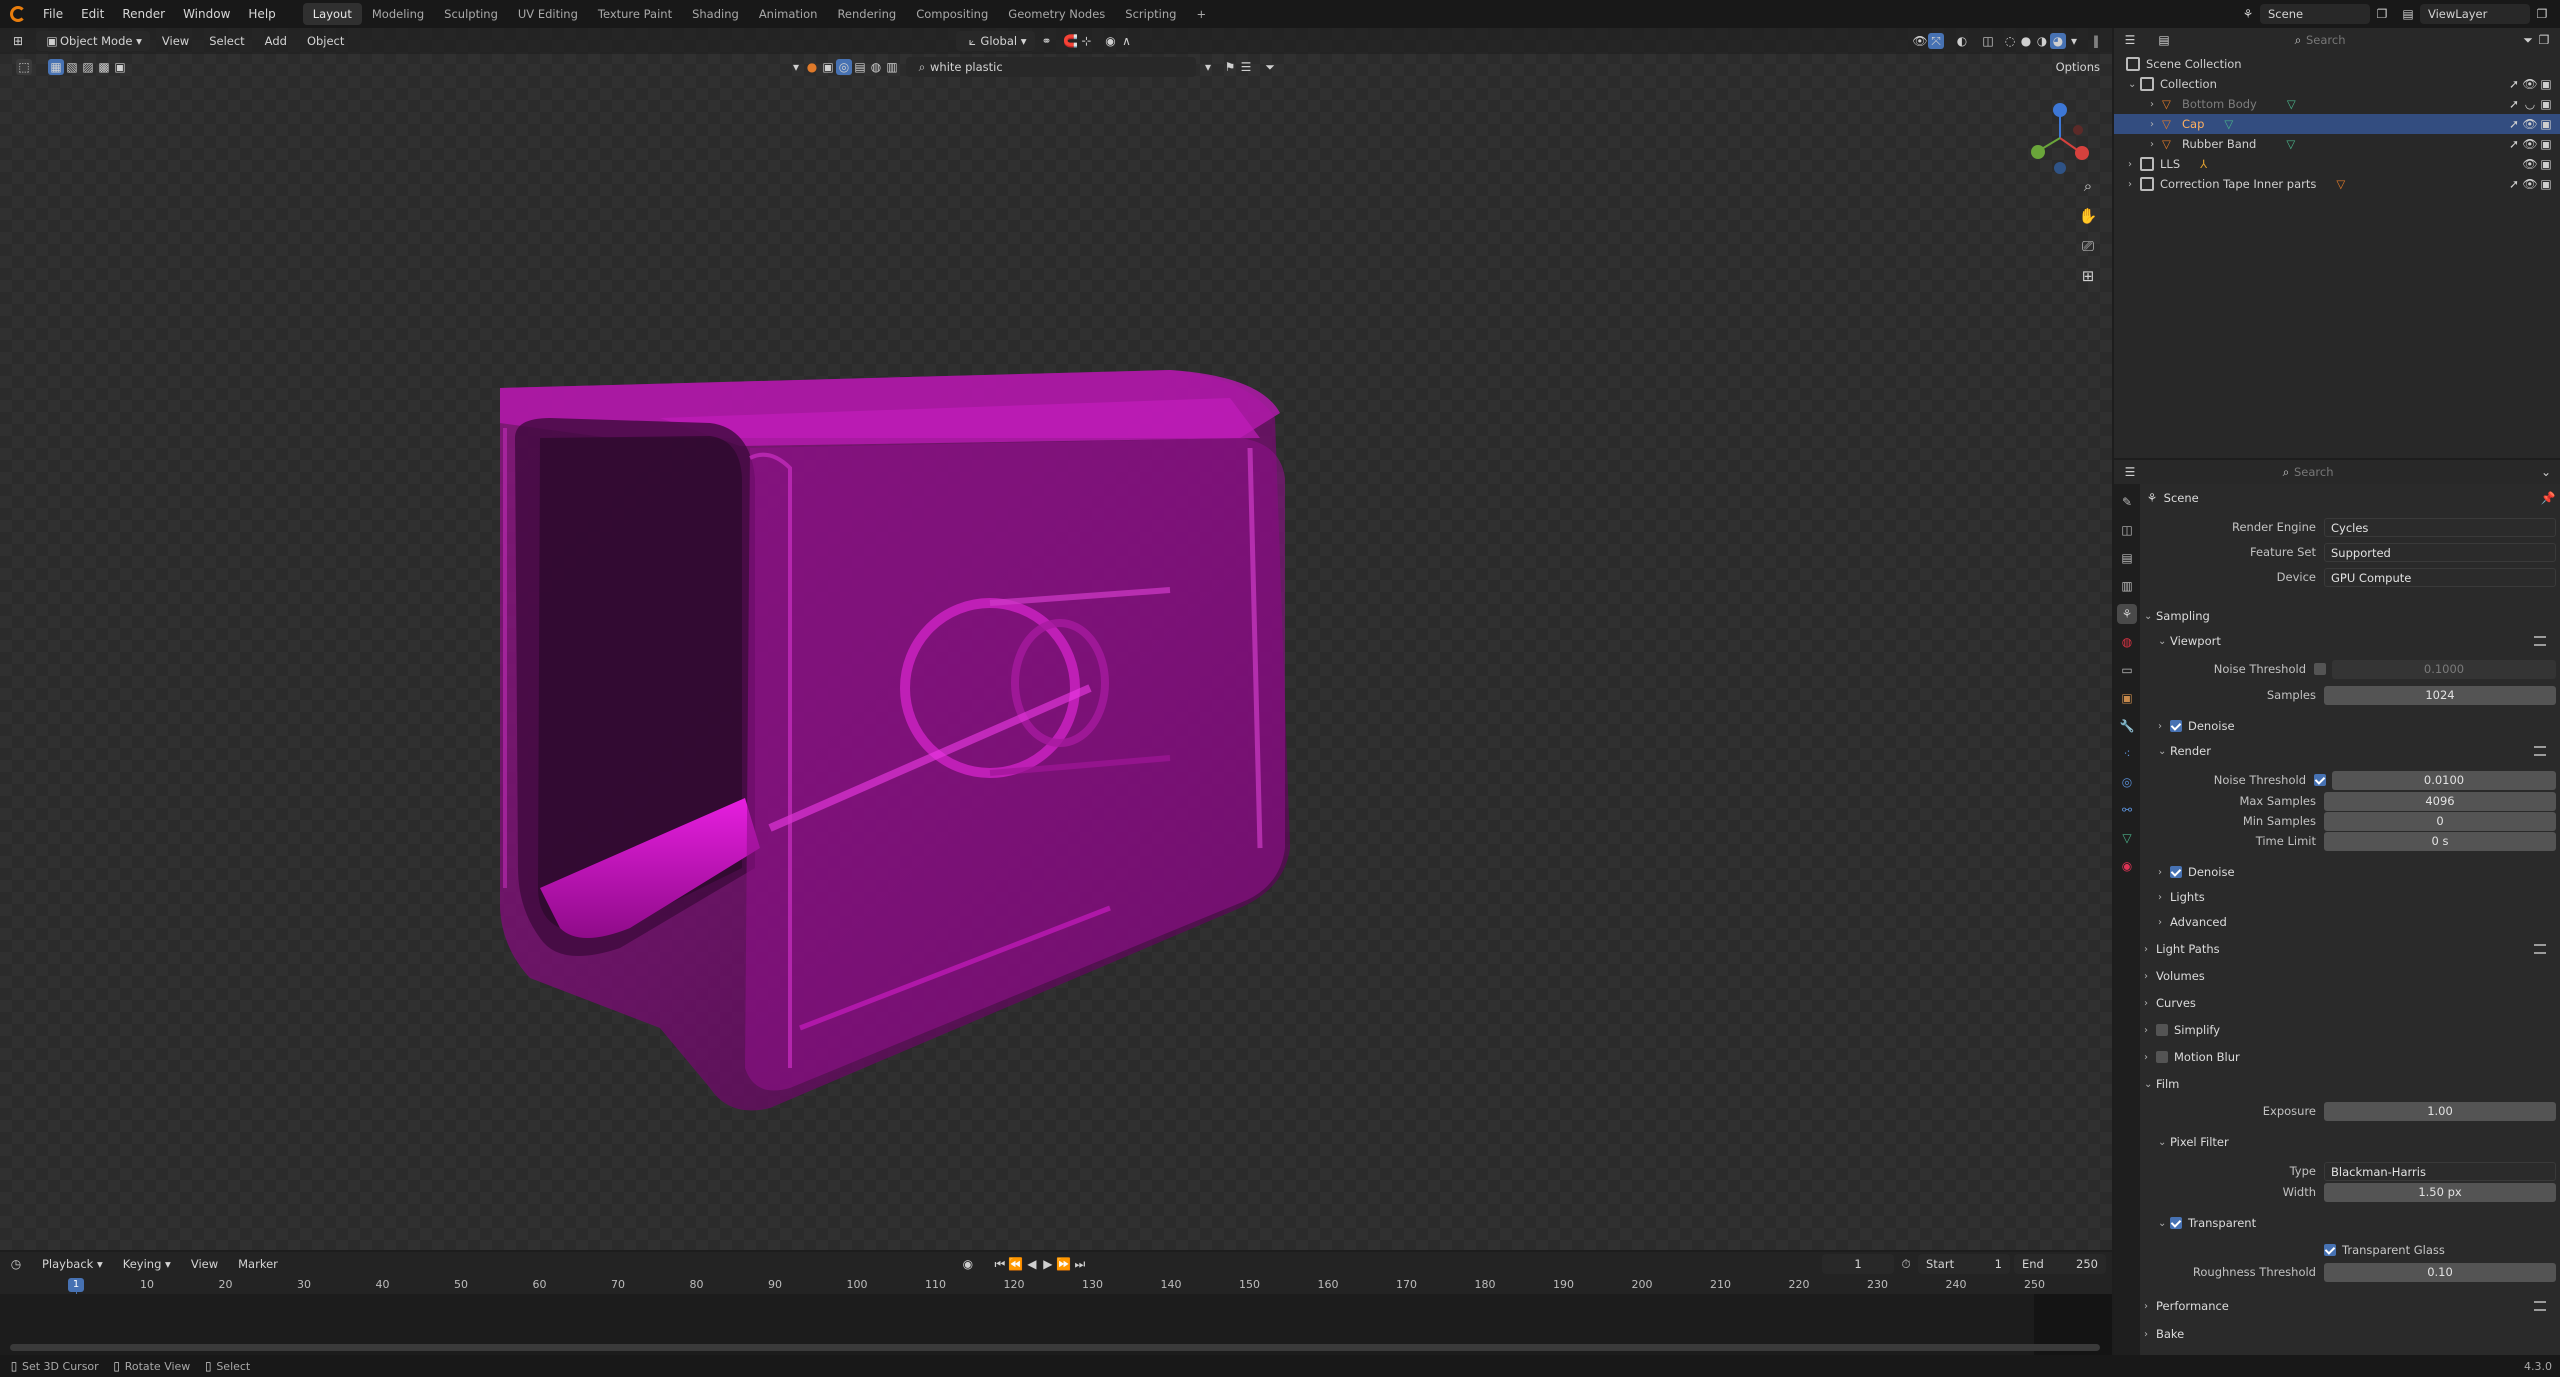  What do you see at coordinates (1064, 1264) in the screenshot?
I see `next-keyframe-icon: ⏩` at bounding box center [1064, 1264].